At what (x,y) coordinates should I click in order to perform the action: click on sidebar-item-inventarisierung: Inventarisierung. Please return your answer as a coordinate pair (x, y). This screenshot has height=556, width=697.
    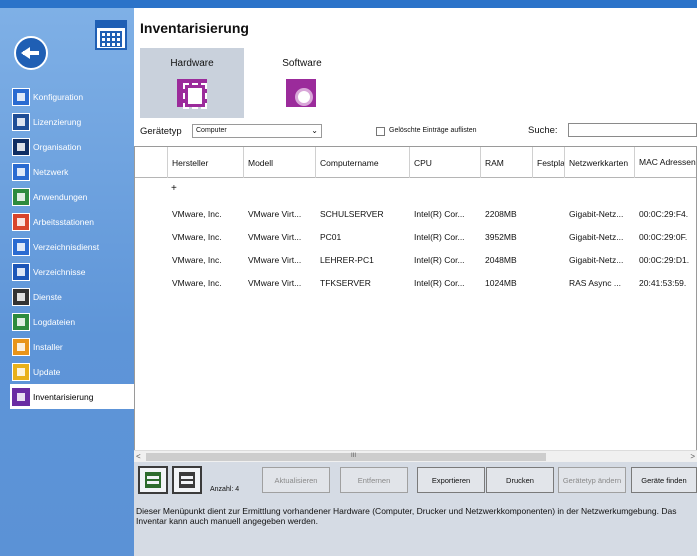
    Looking at the image, I should click on (72, 396).